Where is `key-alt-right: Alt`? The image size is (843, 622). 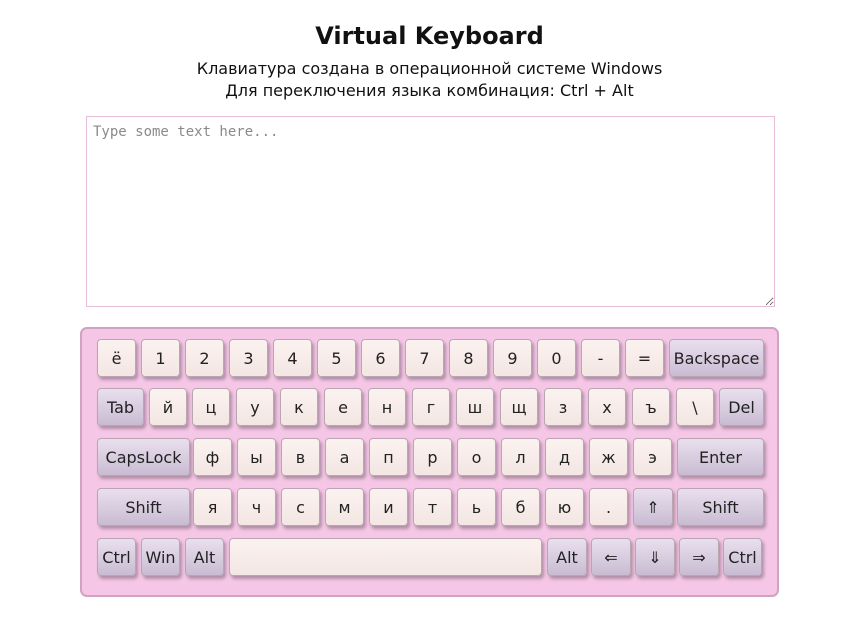
key-alt-right: Alt is located at coordinates (567, 557).